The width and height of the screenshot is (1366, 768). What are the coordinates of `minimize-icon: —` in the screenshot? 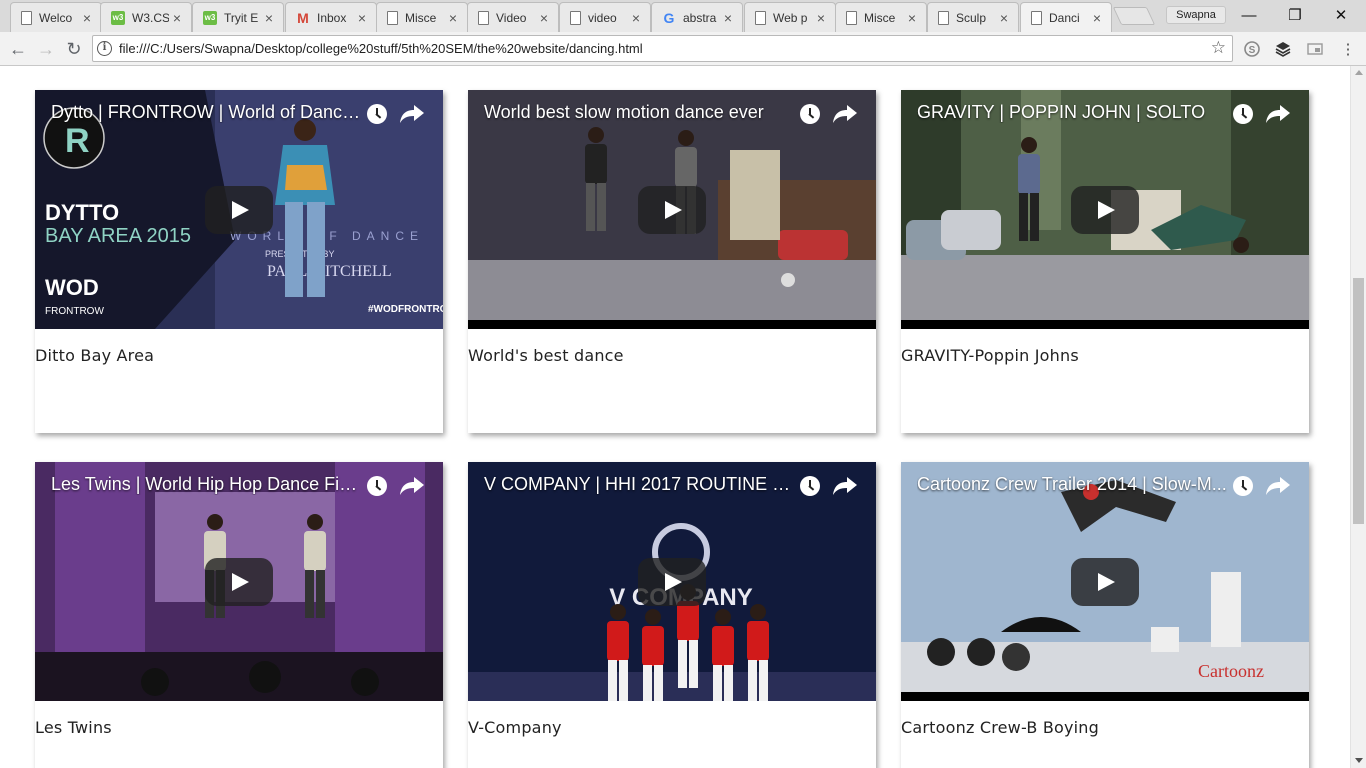 It's located at (1249, 15).